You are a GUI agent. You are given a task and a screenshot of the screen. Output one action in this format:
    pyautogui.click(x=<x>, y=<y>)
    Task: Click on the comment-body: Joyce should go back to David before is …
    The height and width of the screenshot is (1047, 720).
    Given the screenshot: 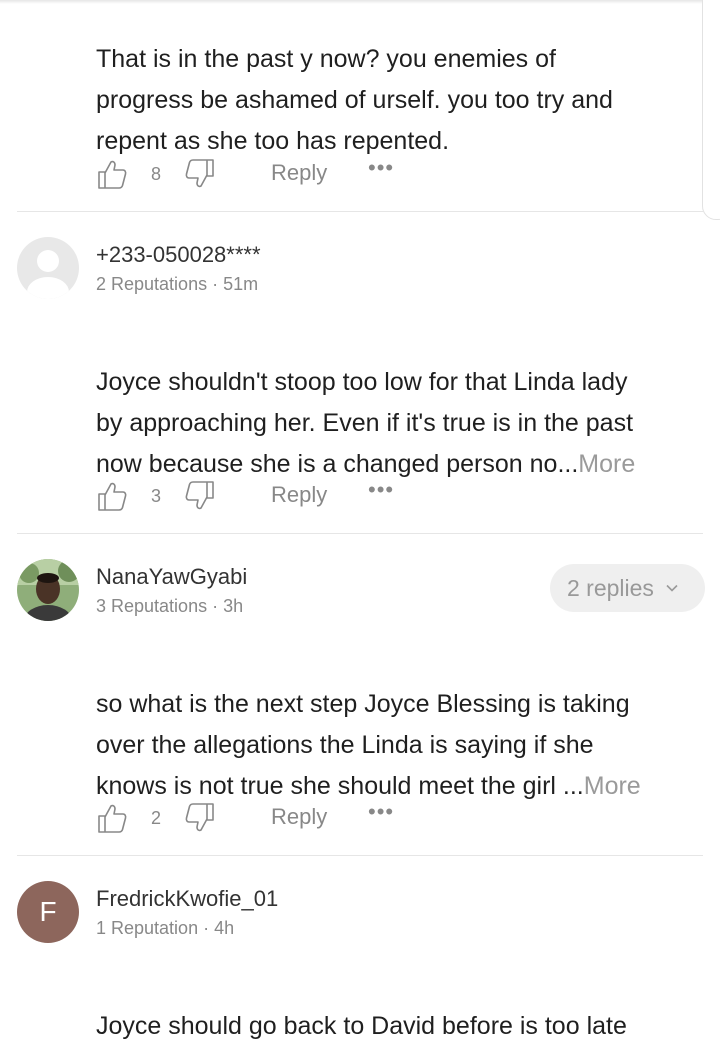 What is the action you would take?
    pyautogui.click(x=361, y=1026)
    